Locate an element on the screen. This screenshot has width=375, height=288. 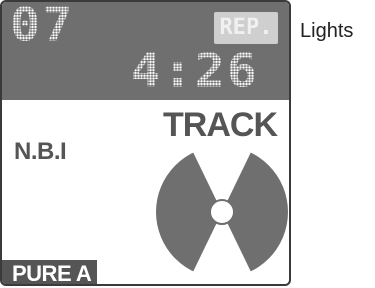
repeat-indicator-label: REP. is located at coordinates (246, 27).